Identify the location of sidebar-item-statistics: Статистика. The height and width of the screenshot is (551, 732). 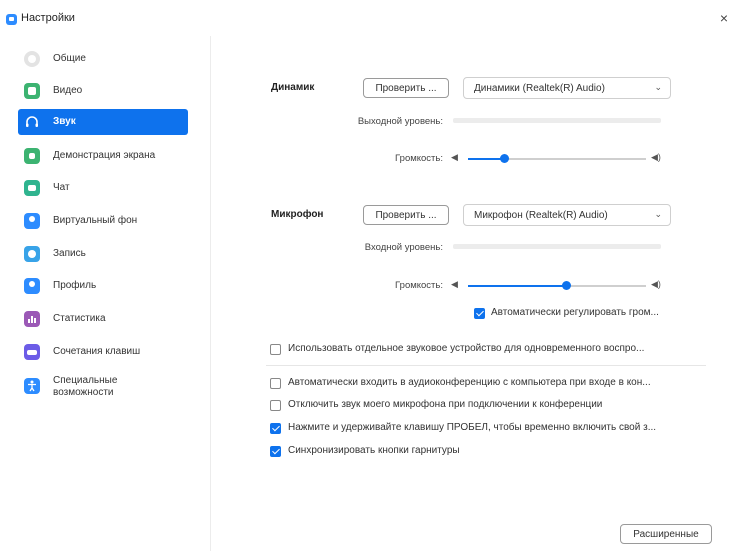
(103, 319).